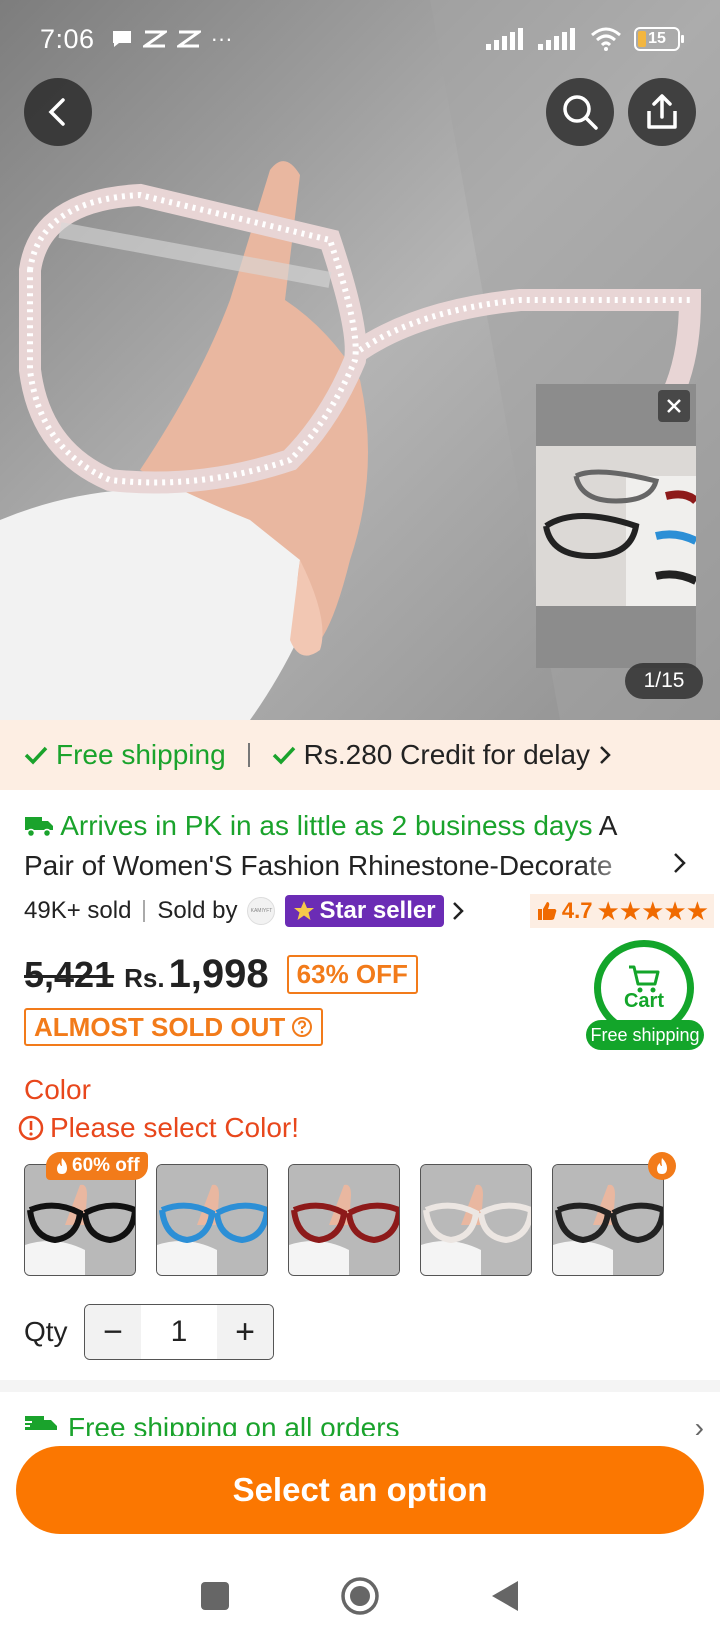 This screenshot has height=1640, width=720. Describe the element at coordinates (234, 1424) in the screenshot. I see `shipping-info-label: Free shipping on all orders` at that location.